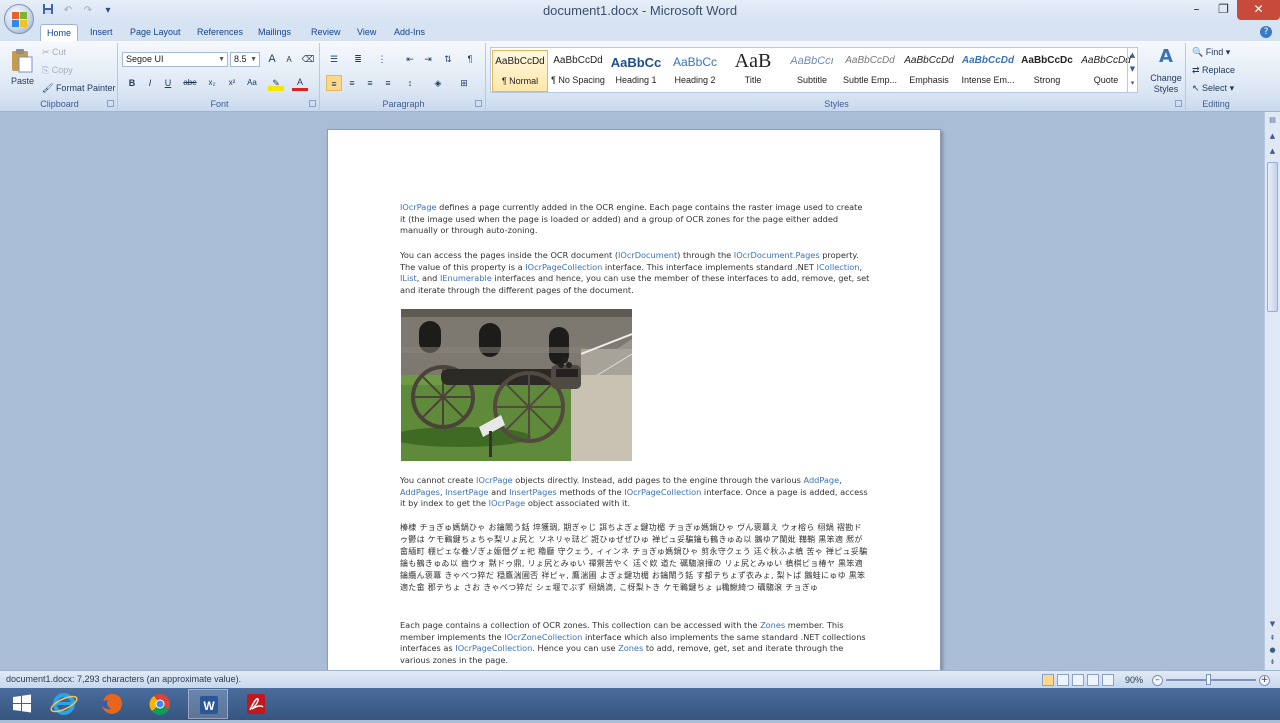 This screenshot has height=723, width=1280. What do you see at coordinates (1208, 679) in the screenshot?
I see `zoom-slider-knob` at bounding box center [1208, 679].